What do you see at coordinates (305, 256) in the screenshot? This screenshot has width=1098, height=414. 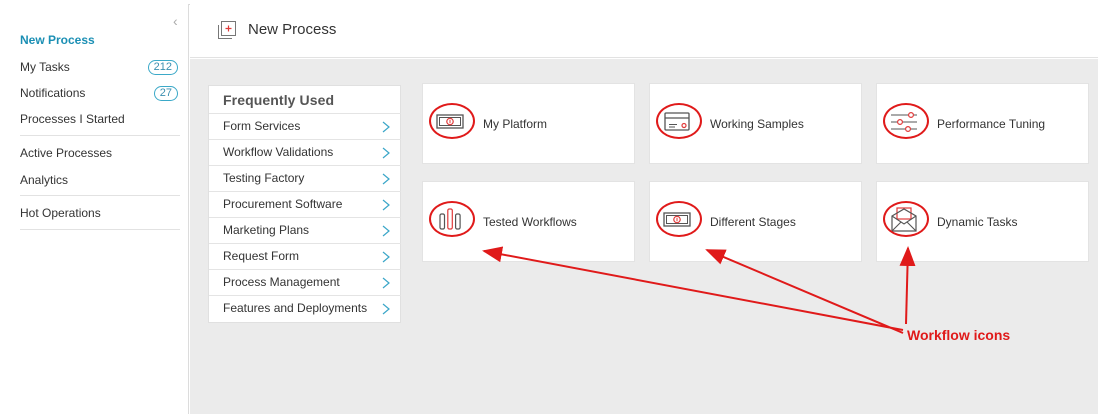 I see `list-item: Request Form` at bounding box center [305, 256].